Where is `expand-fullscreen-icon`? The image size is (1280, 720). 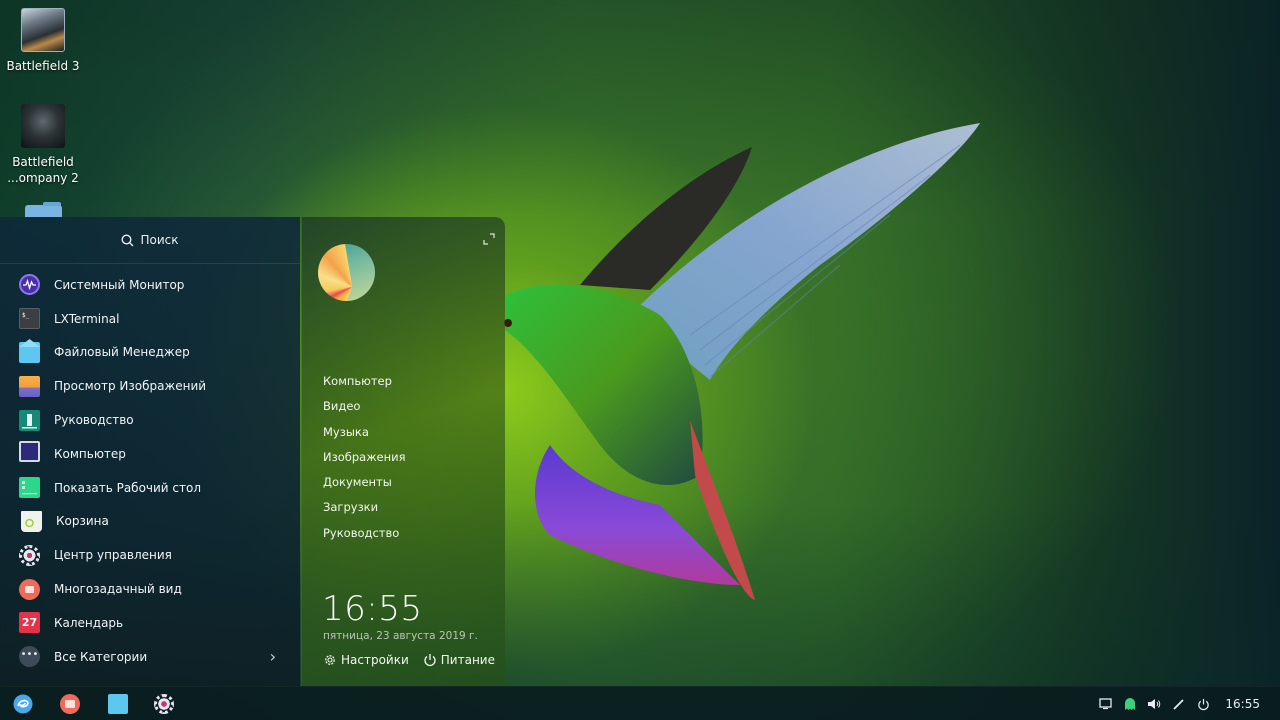 expand-fullscreen-icon is located at coordinates (489, 239).